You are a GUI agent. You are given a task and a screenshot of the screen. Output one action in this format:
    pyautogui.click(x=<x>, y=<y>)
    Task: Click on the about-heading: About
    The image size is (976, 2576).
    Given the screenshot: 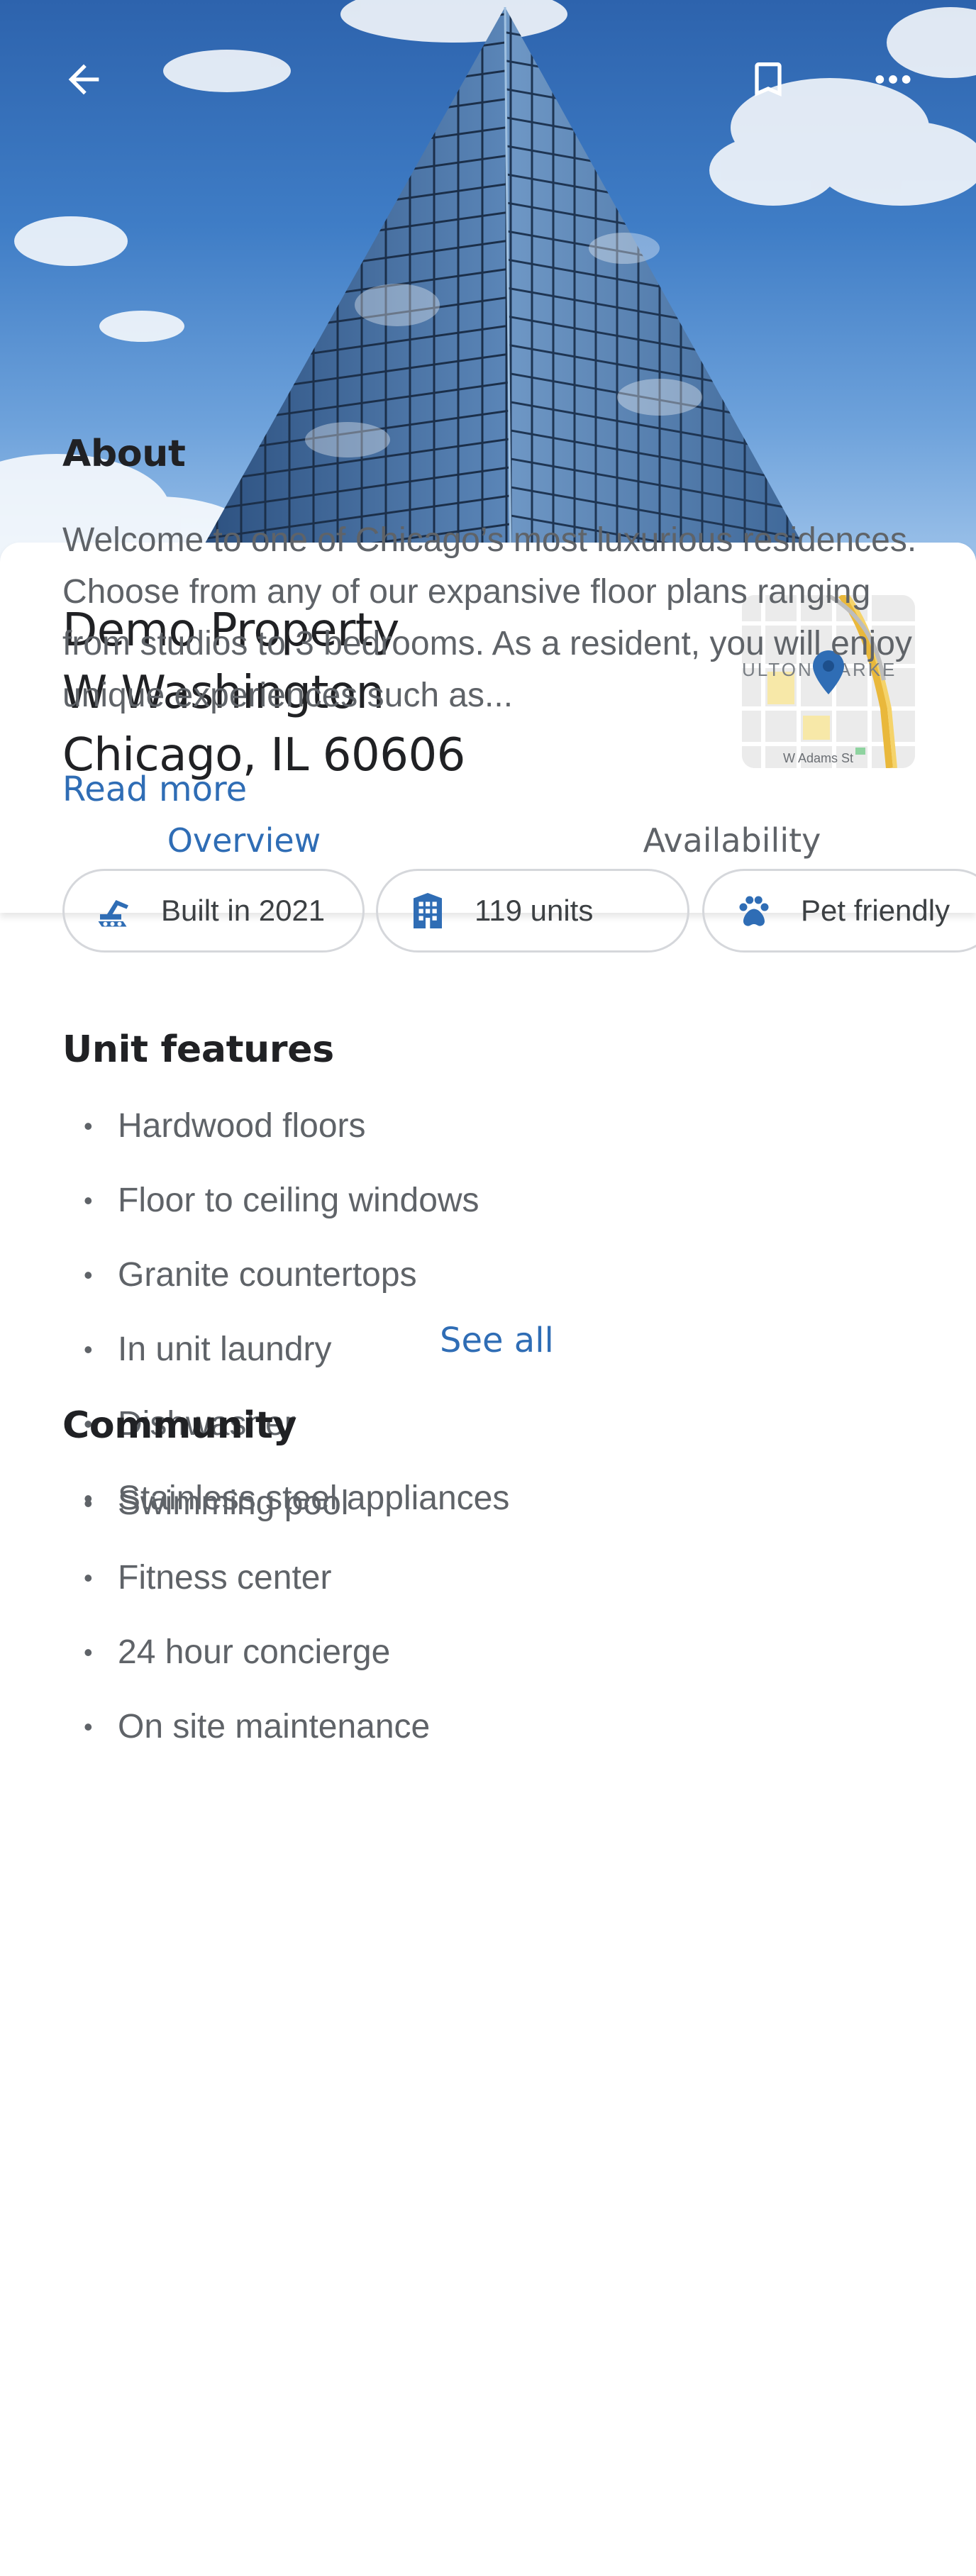 What is the action you would take?
    pyautogui.click(x=124, y=454)
    